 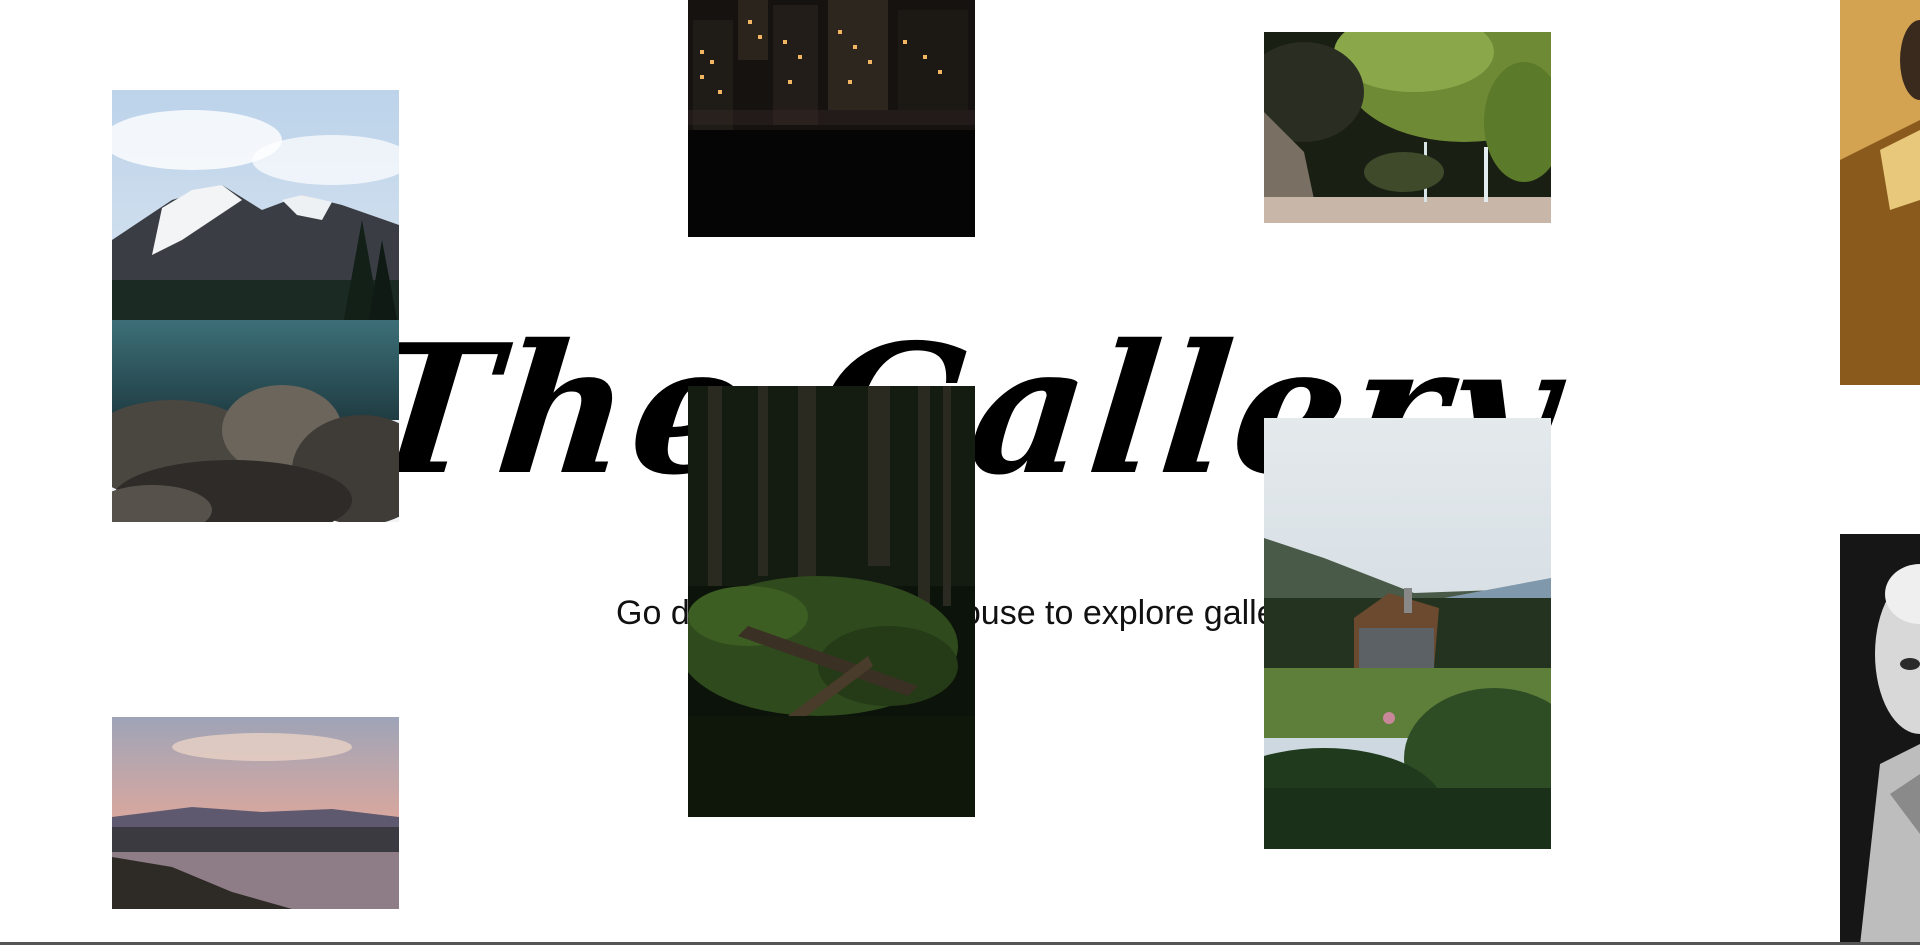 I want to click on mossy-cave-waterfall-photo, so click(x=1407, y=127).